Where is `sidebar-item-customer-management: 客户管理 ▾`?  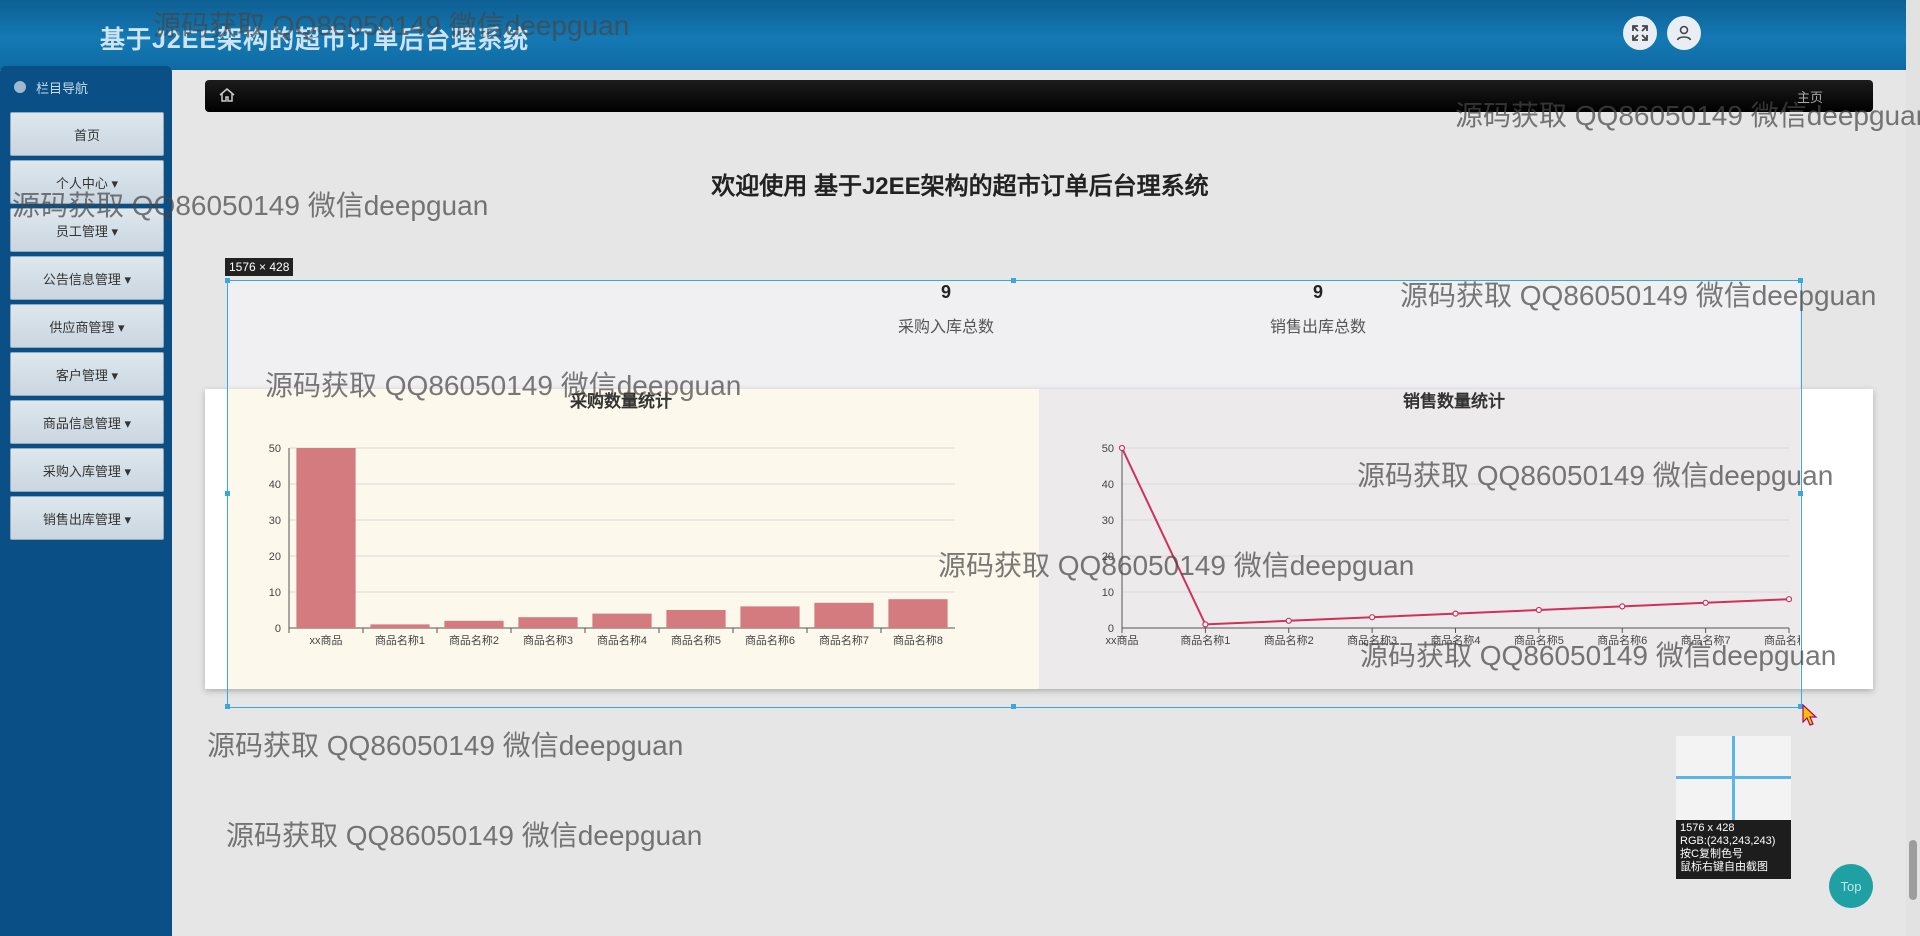
sidebar-item-customer-management: 客户管理 ▾ is located at coordinates (87, 374).